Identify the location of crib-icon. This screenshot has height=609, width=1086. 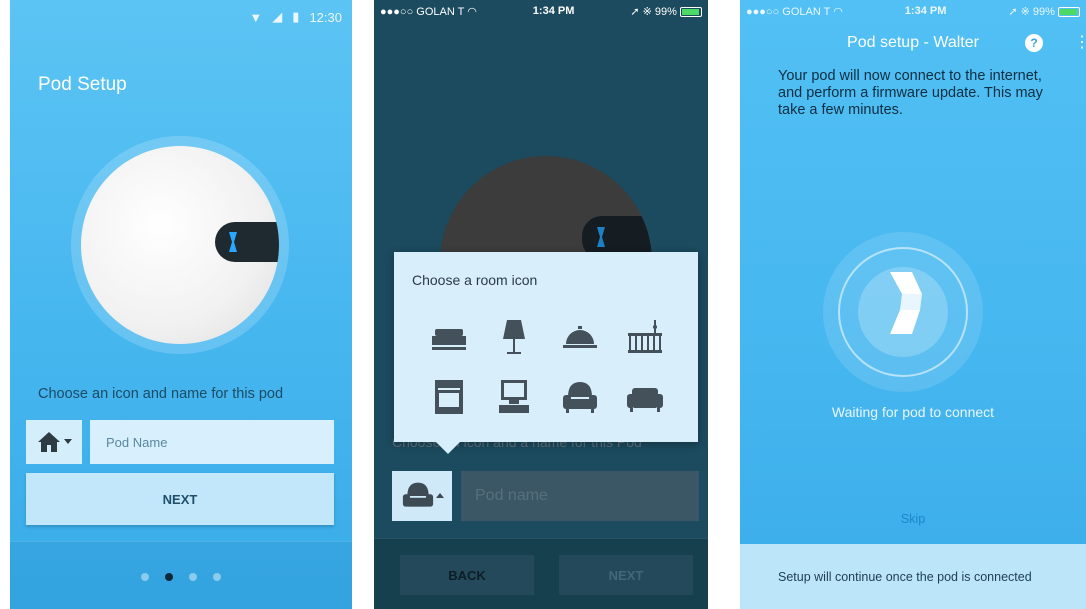
(645, 336).